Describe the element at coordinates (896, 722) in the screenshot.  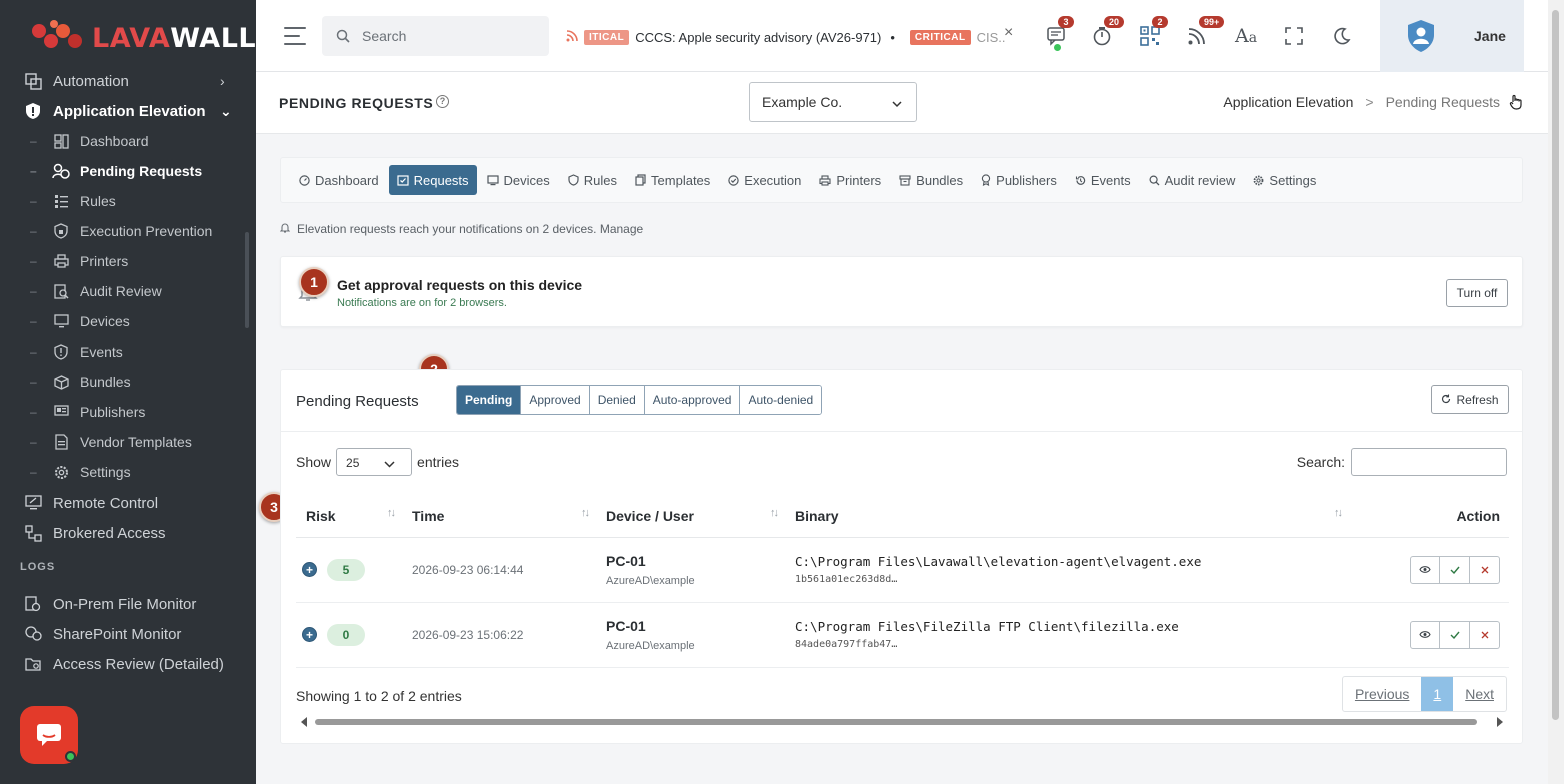
I see `scrollbar-thumb` at that location.